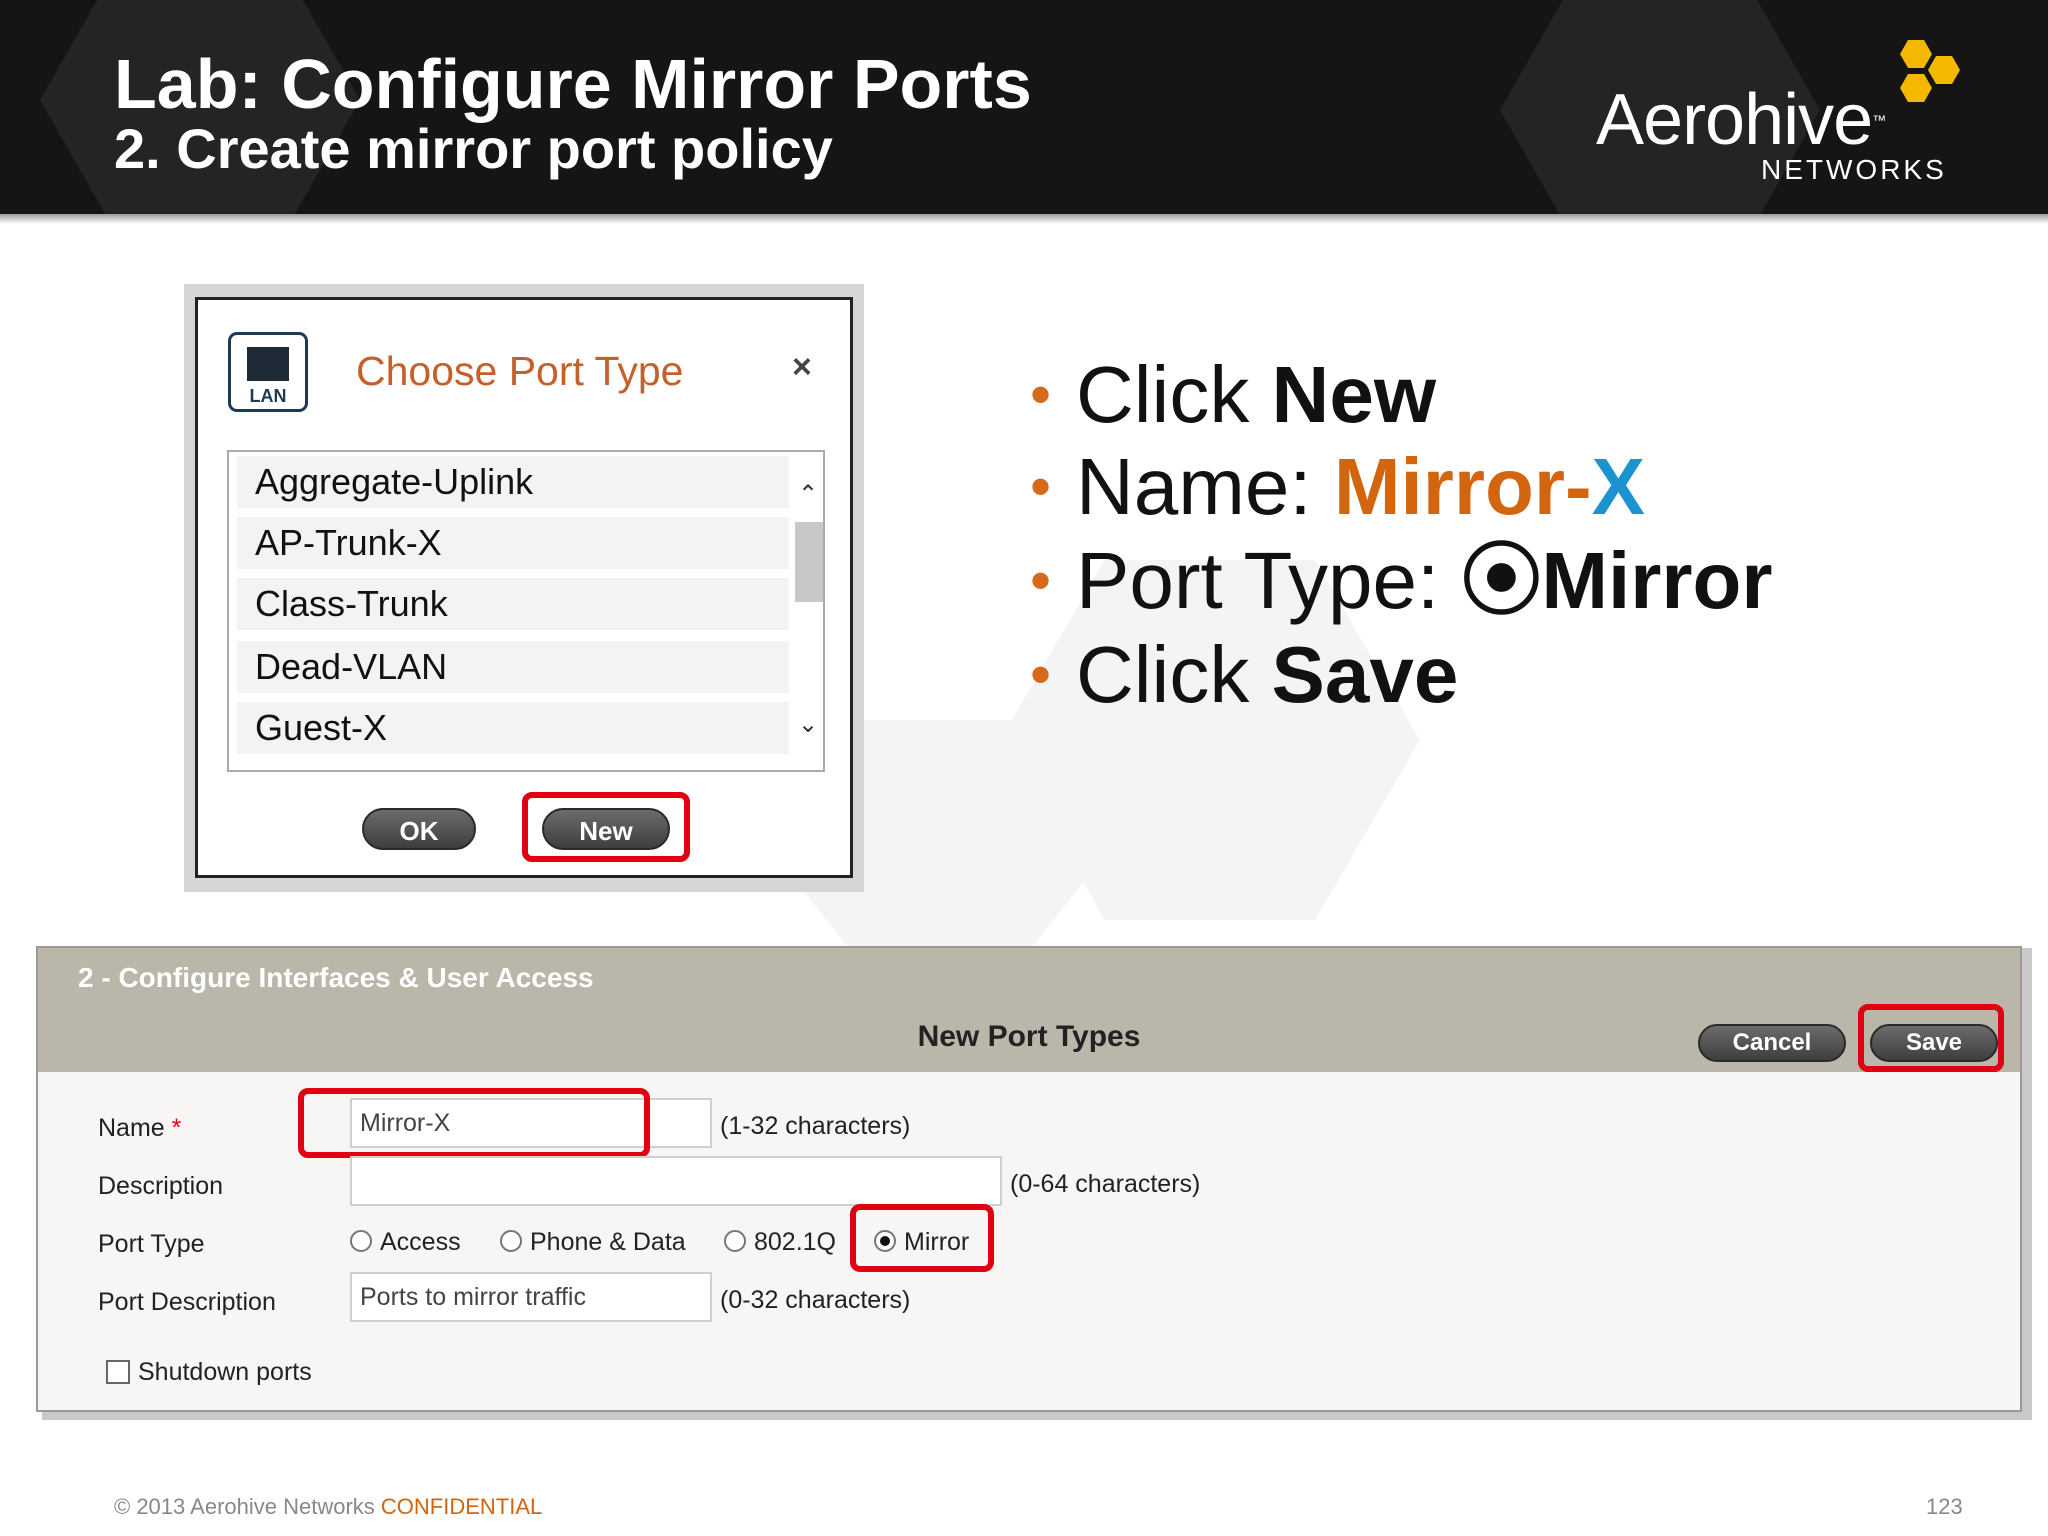  I want to click on shutdown-ports-label: Shutdown ports, so click(225, 1372).